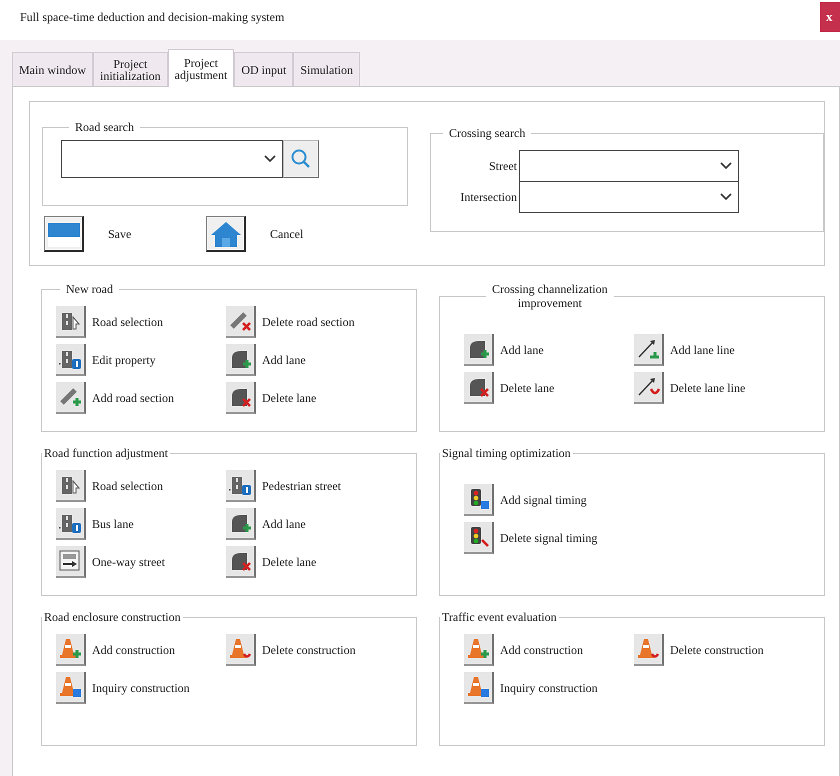 The height and width of the screenshot is (776, 840). Describe the element at coordinates (488, 197) in the screenshot. I see `field-label: Intersection` at that location.